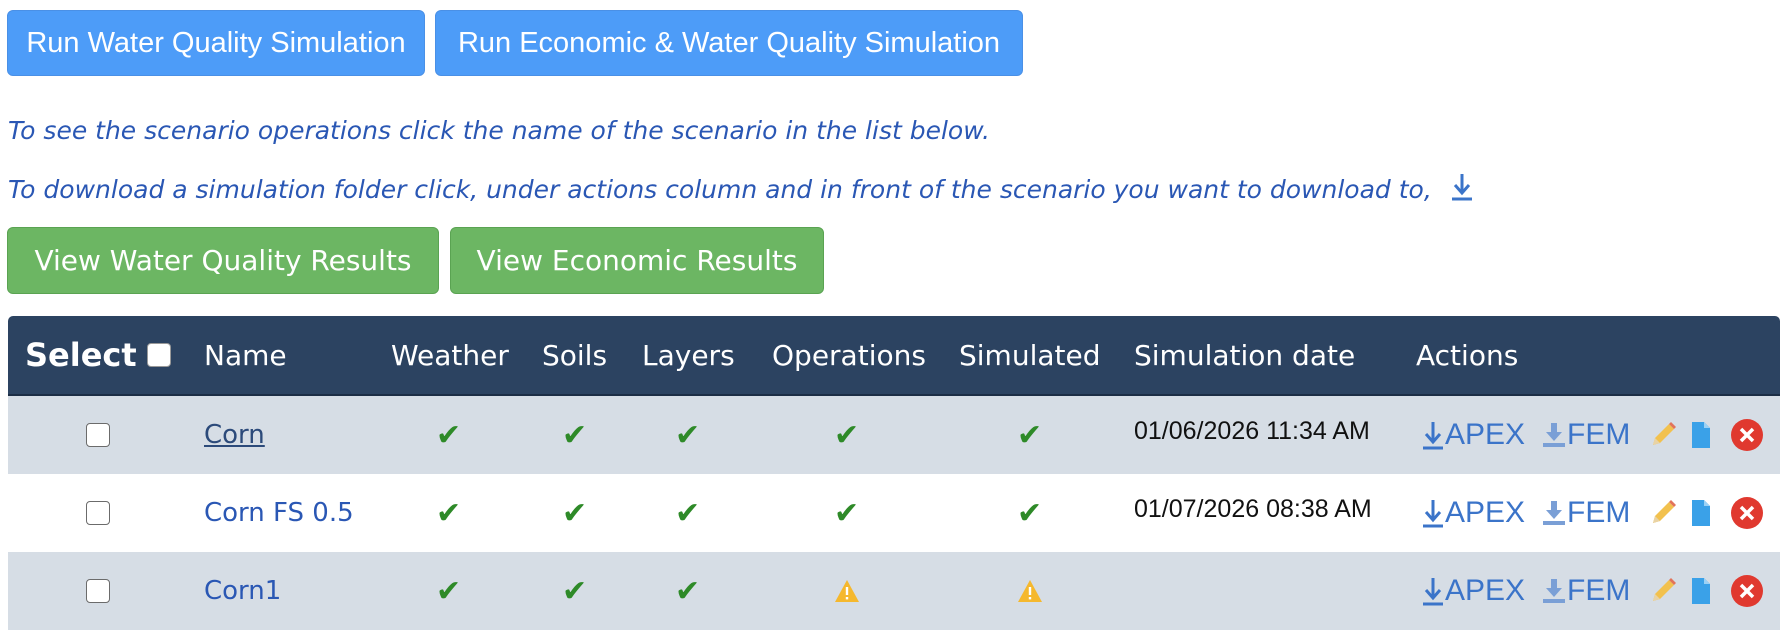 This screenshot has width=1780, height=630. What do you see at coordinates (245, 355) in the screenshot?
I see `header-name: Name` at bounding box center [245, 355].